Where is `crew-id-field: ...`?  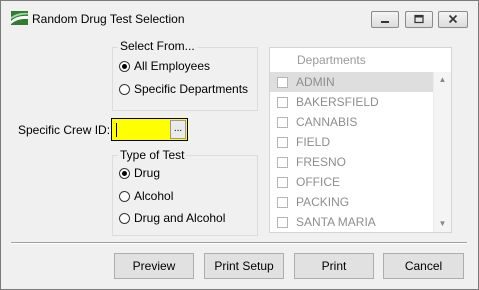
crew-id-field: ... is located at coordinates (149, 129).